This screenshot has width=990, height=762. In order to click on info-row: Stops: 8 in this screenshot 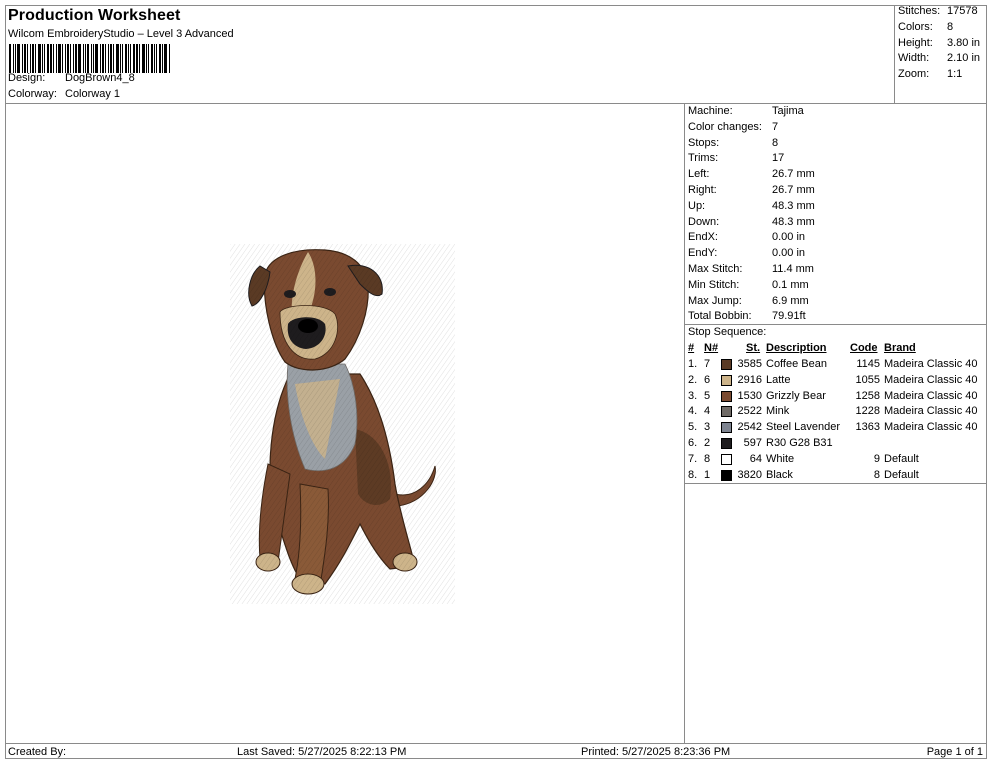, I will do `click(733, 143)`.